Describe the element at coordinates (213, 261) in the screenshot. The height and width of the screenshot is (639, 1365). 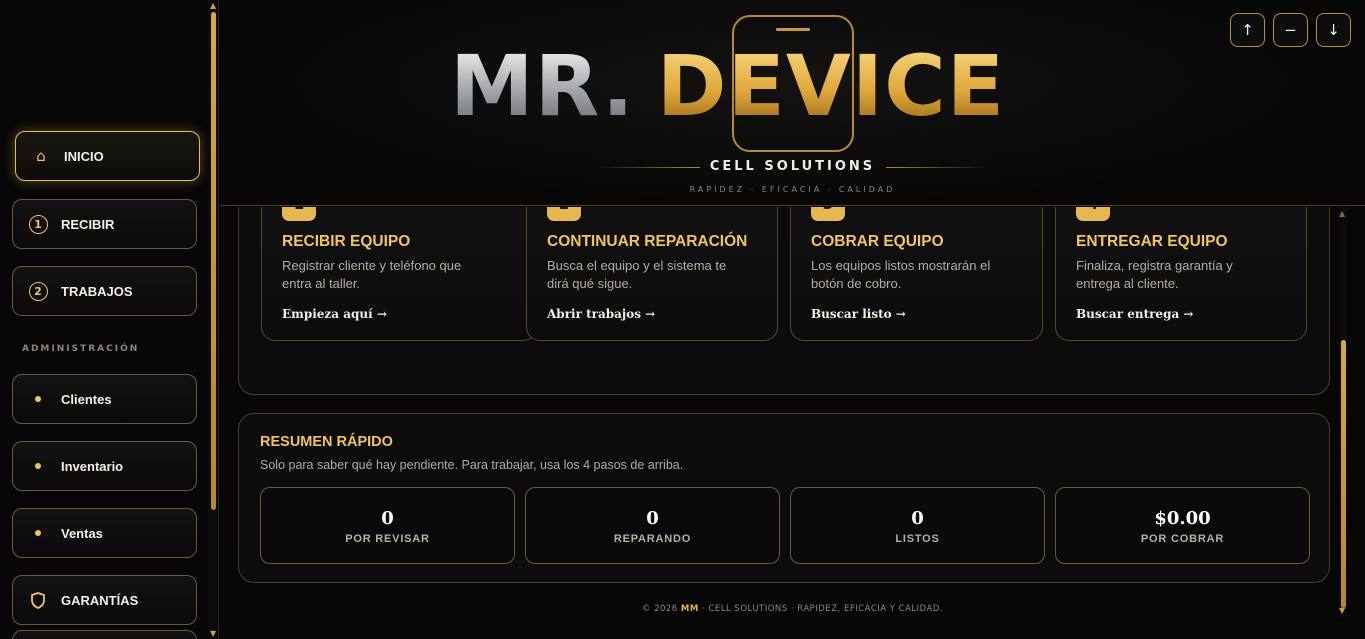
I see `sidebar-scrollbar-thumb` at that location.